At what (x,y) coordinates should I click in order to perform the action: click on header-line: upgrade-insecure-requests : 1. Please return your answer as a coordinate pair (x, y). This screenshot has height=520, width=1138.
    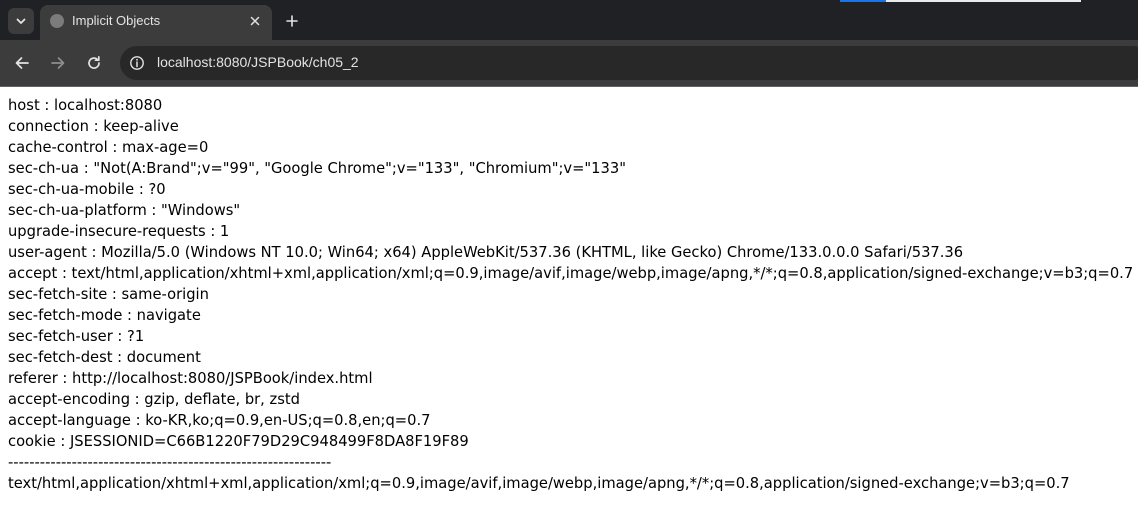
    Looking at the image, I should click on (119, 231).